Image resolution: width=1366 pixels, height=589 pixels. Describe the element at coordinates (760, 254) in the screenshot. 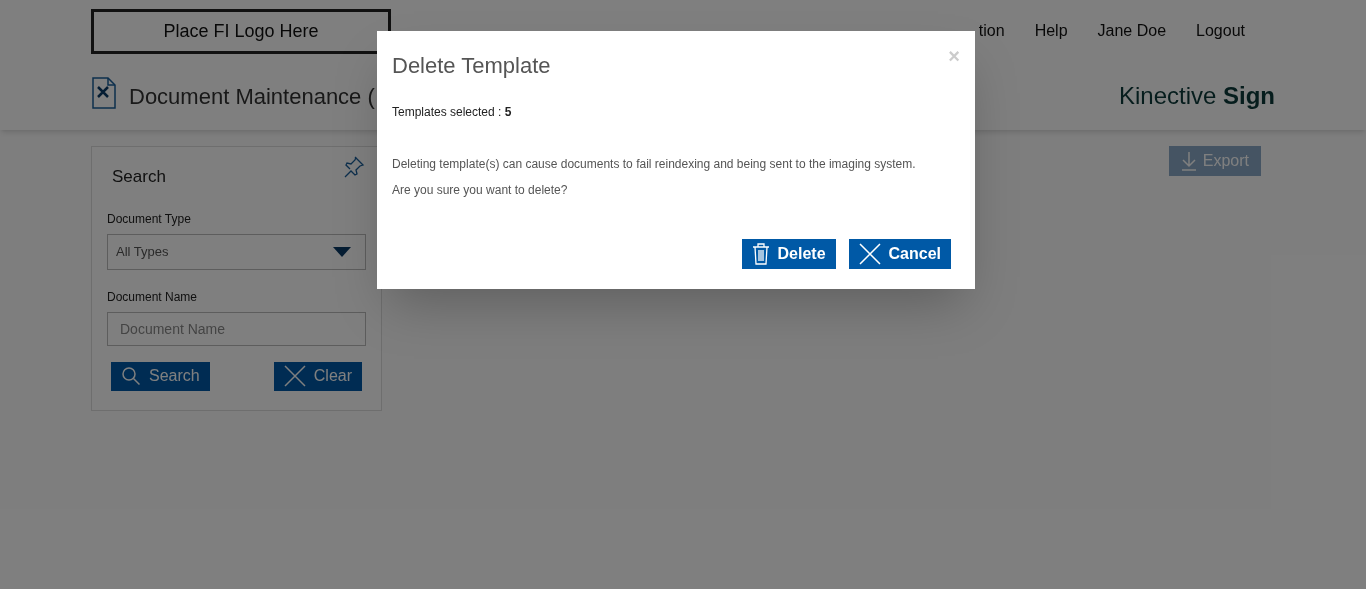

I see `trash-icon` at that location.